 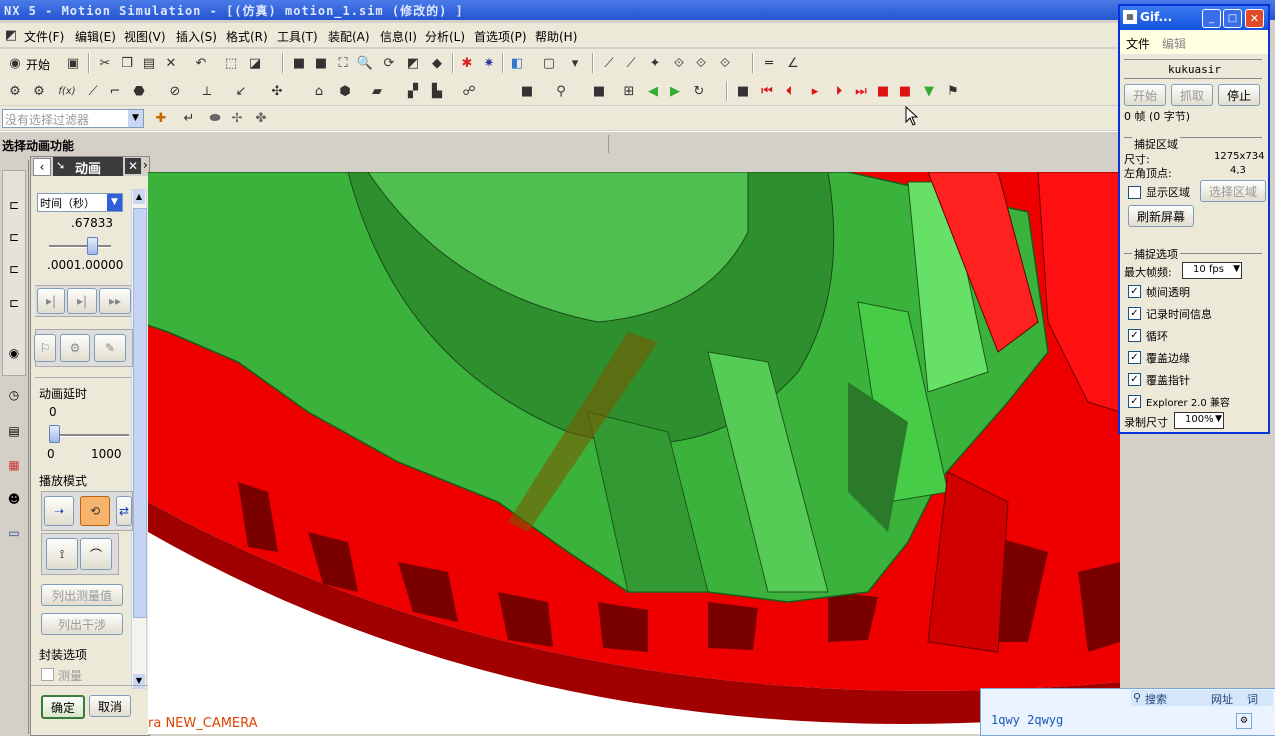 I want to click on max-fps-select: 10 fps ▼, so click(x=1212, y=270).